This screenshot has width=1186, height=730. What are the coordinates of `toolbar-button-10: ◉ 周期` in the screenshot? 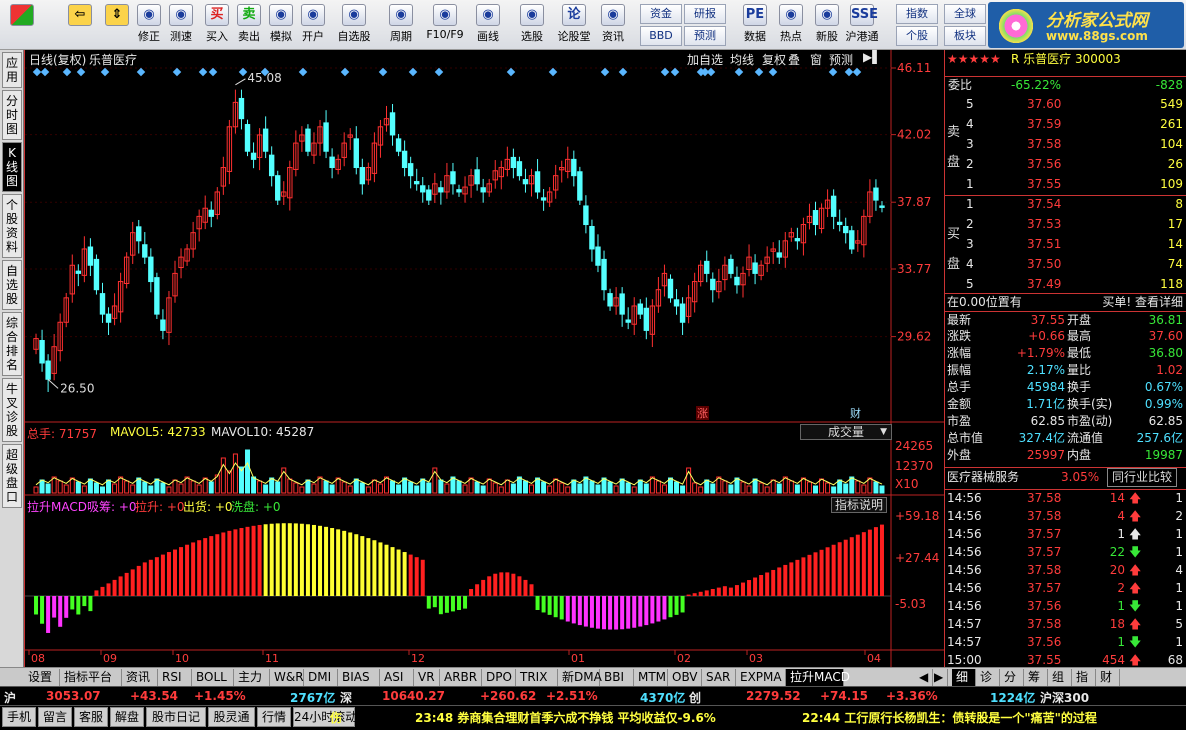 It's located at (401, 25).